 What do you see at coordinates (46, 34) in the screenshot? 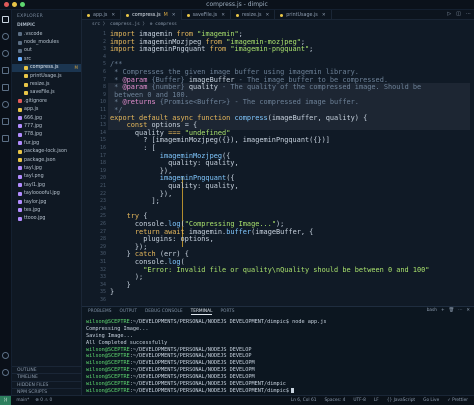
I see `file-item: .vscode` at bounding box center [46, 34].